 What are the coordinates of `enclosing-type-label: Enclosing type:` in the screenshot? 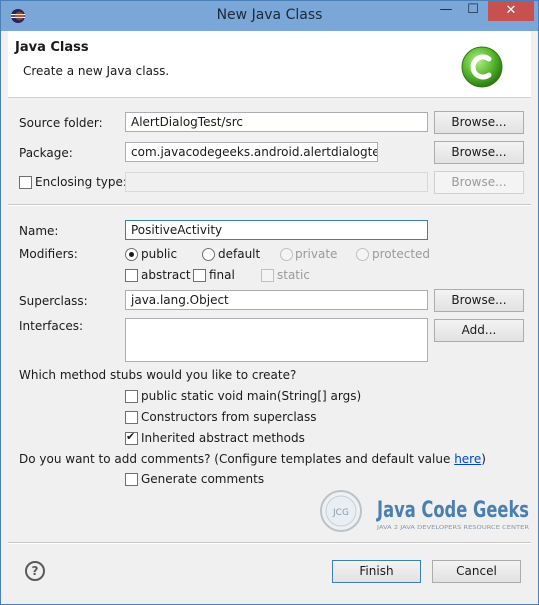 It's located at (81, 182).